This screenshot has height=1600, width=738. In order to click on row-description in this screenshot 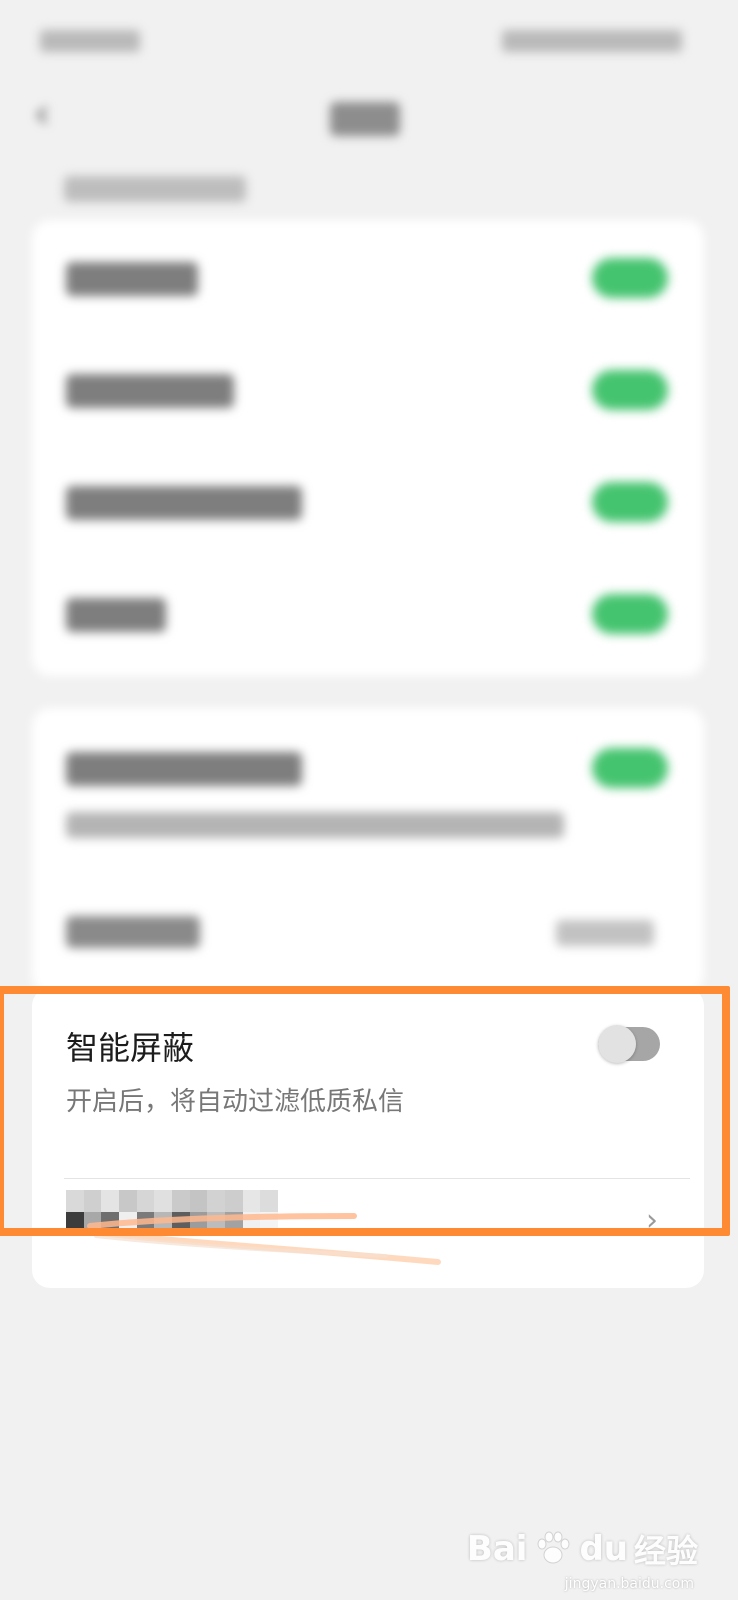, I will do `click(315, 825)`.